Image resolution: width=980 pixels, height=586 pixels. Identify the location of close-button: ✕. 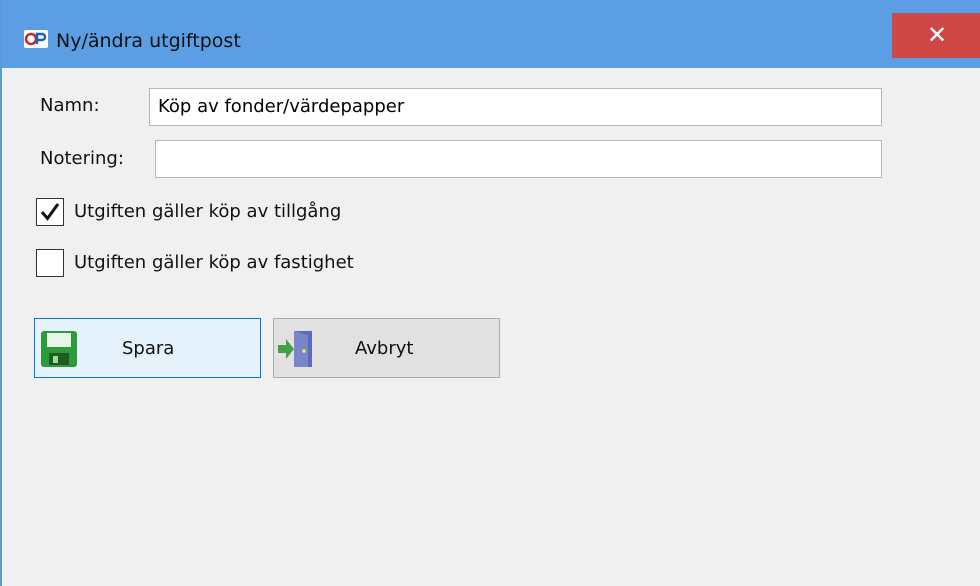
(936, 35).